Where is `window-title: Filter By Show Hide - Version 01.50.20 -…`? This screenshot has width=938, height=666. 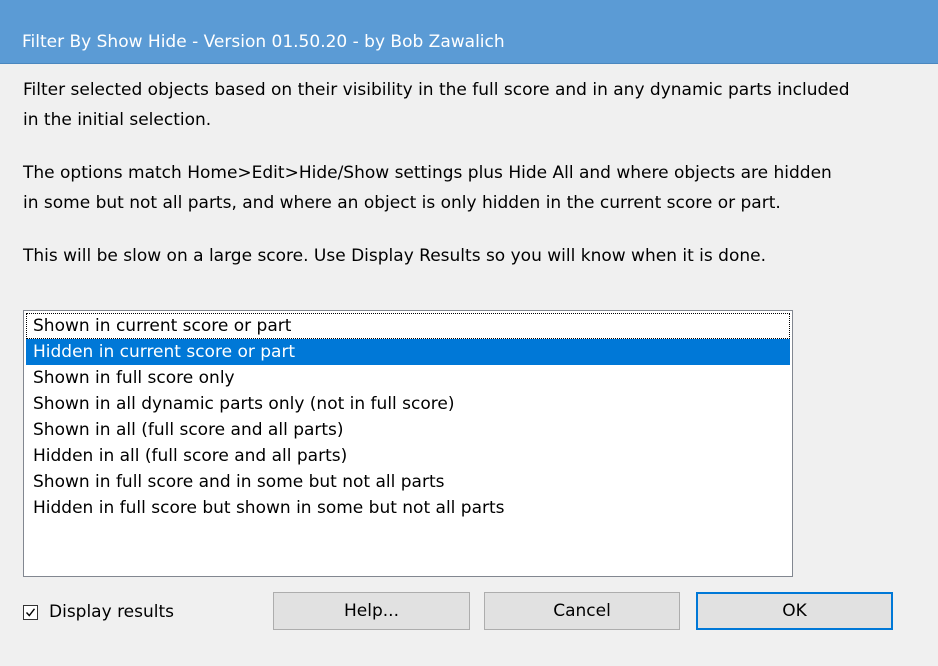 window-title: Filter By Show Hide - Version 01.50.20 -… is located at coordinates (263, 42).